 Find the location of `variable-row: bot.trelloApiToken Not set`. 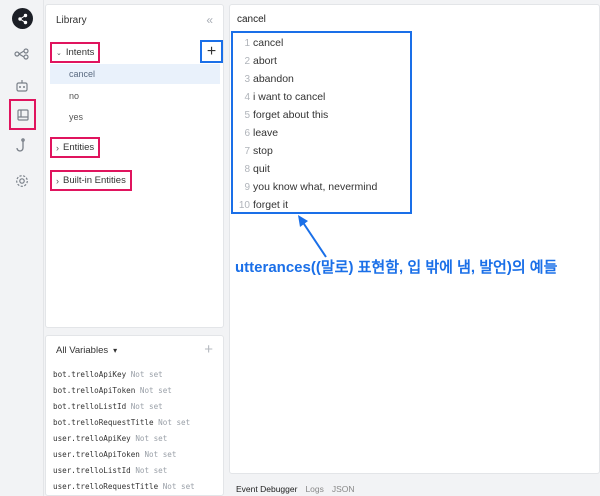

variable-row: bot.trelloApiToken Not set is located at coordinates (124, 391).